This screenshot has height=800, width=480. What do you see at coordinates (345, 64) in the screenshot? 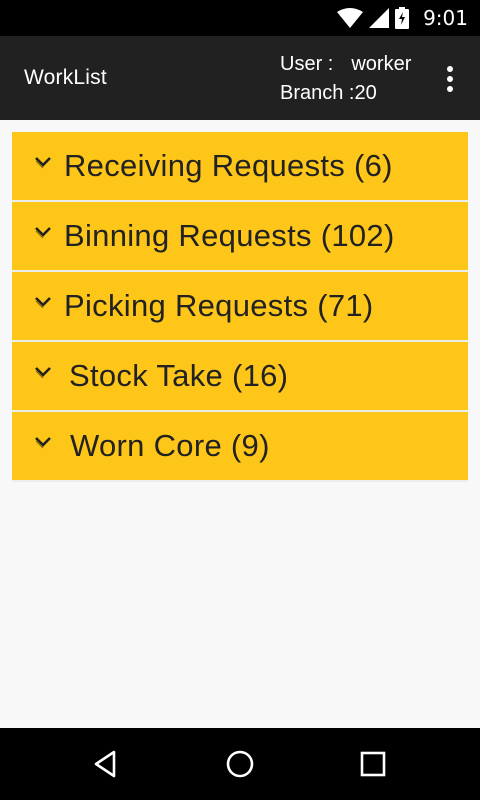
I see `user-line: User : worker` at bounding box center [345, 64].